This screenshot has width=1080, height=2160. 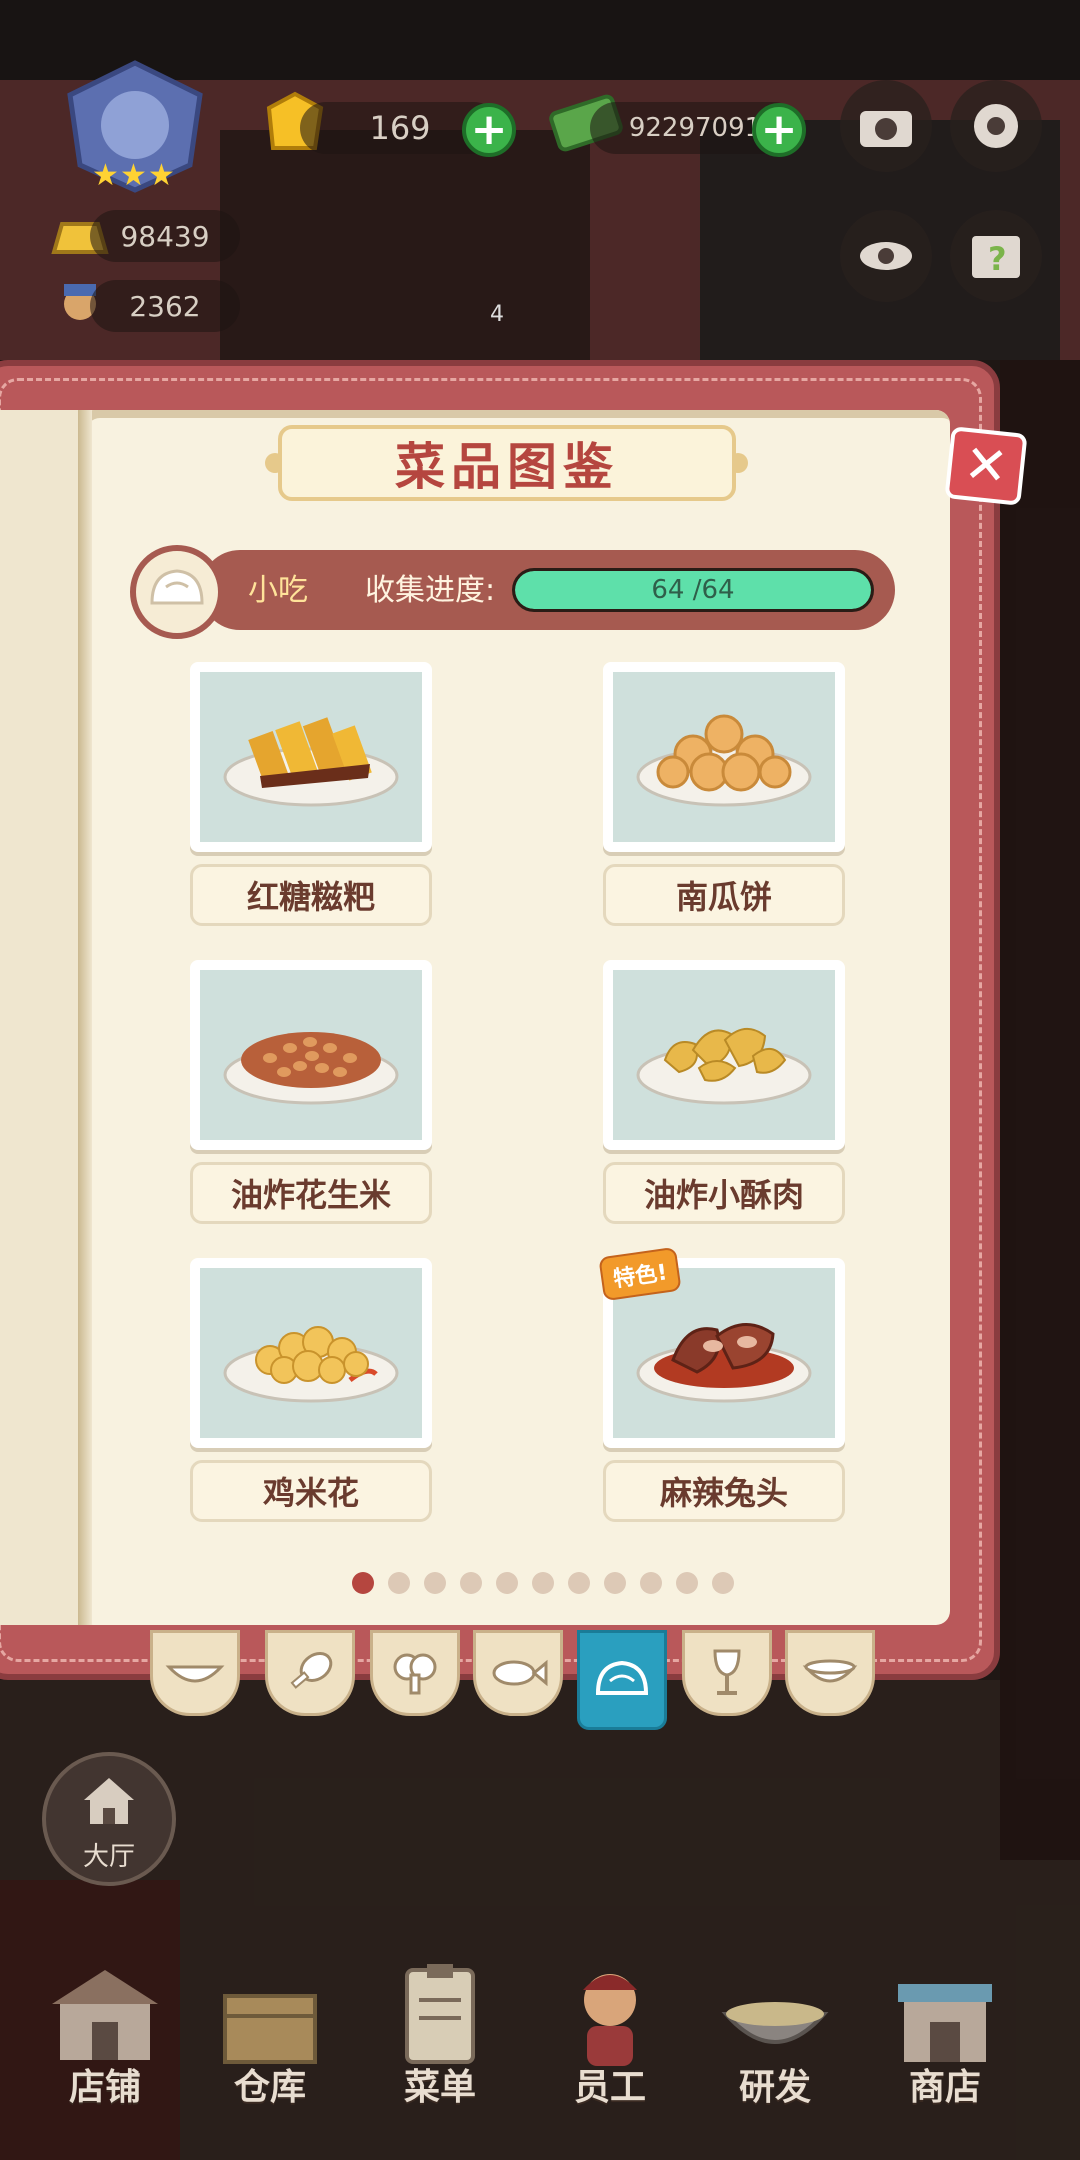 I want to click on nav-shop-front: 店铺, so click(x=105, y=2035).